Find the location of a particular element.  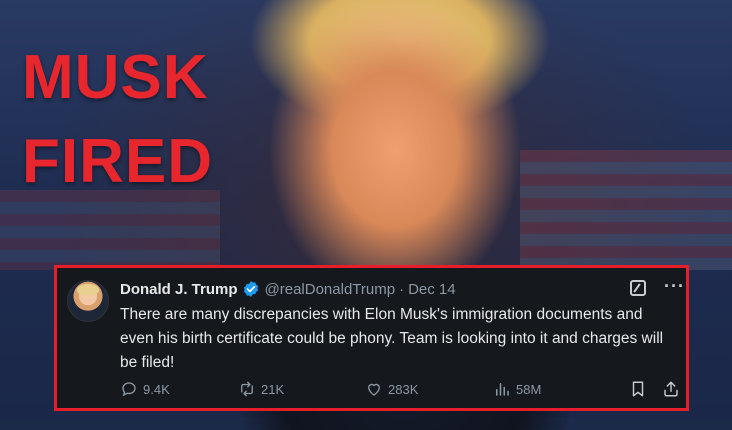

views-count: 58M is located at coordinates (529, 389).